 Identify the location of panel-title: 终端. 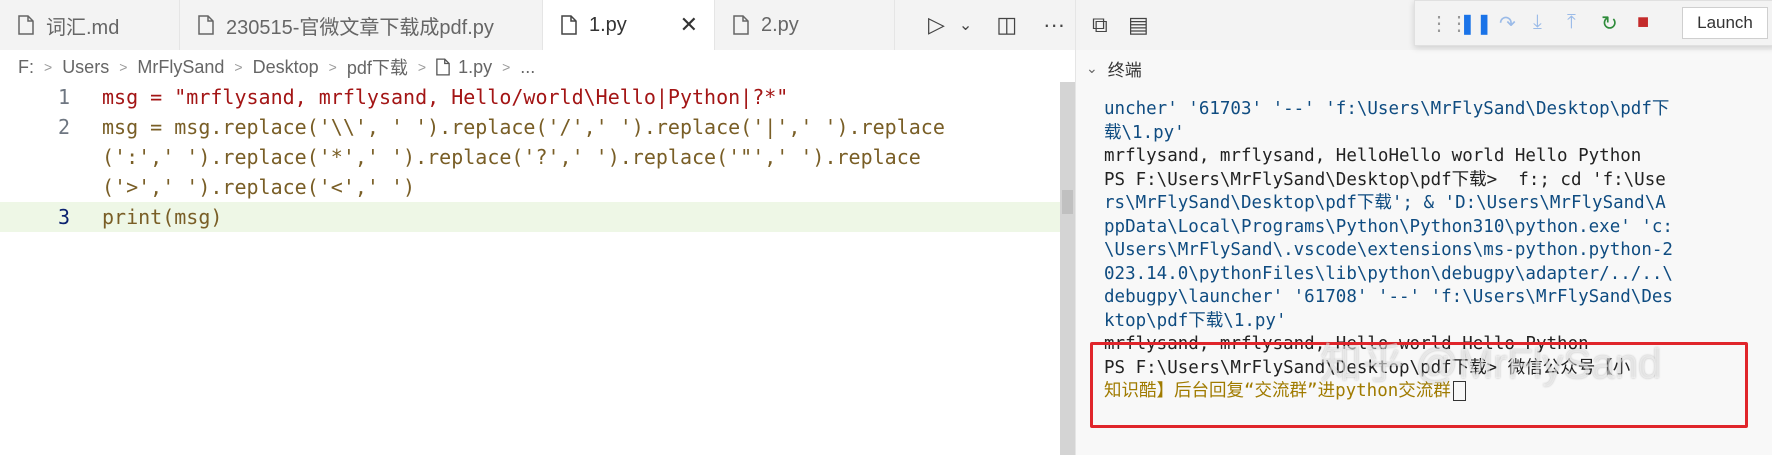
(1124, 70).